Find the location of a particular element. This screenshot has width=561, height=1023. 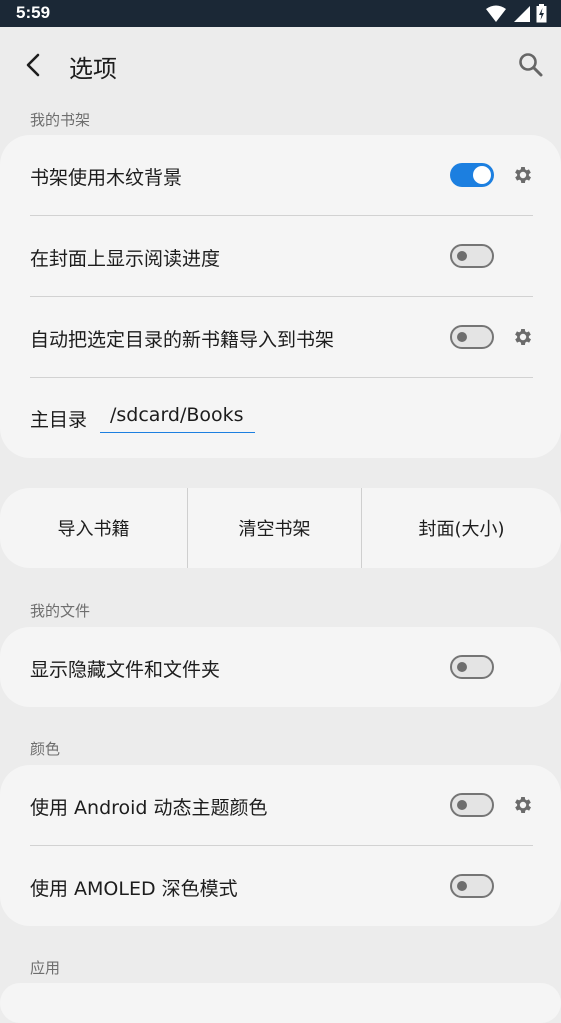

battery-icon is located at coordinates (541, 13).